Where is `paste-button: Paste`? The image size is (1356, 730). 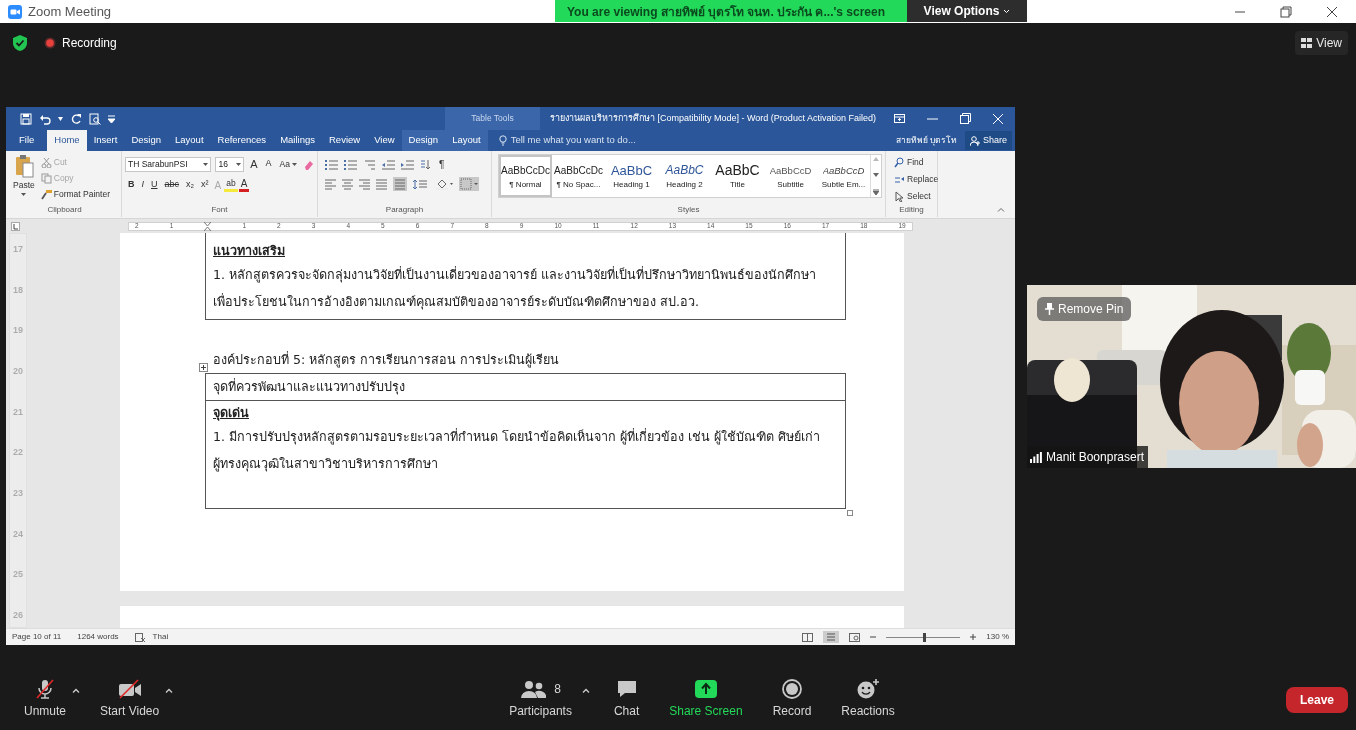 paste-button: Paste is located at coordinates (24, 177).